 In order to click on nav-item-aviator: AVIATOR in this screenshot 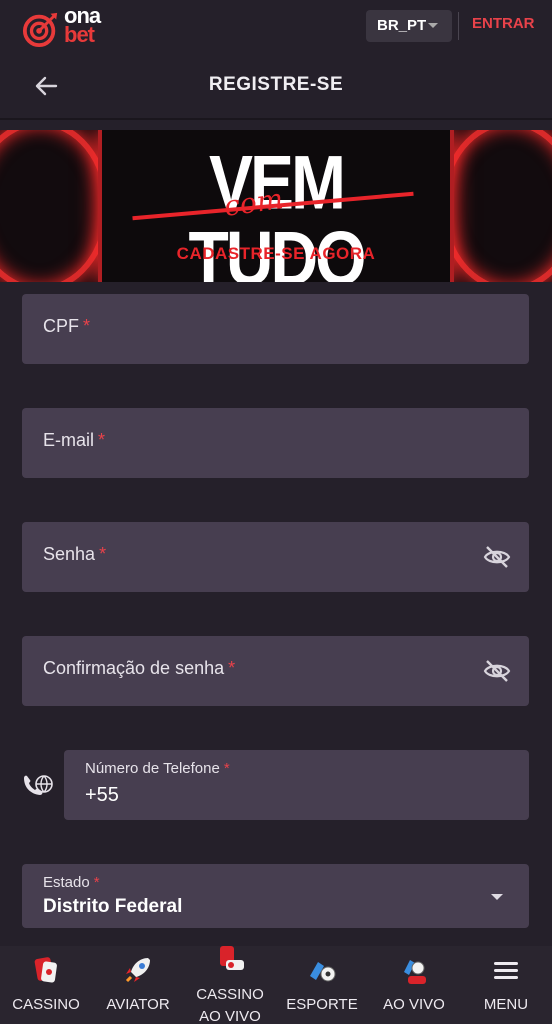, I will do `click(138, 985)`.